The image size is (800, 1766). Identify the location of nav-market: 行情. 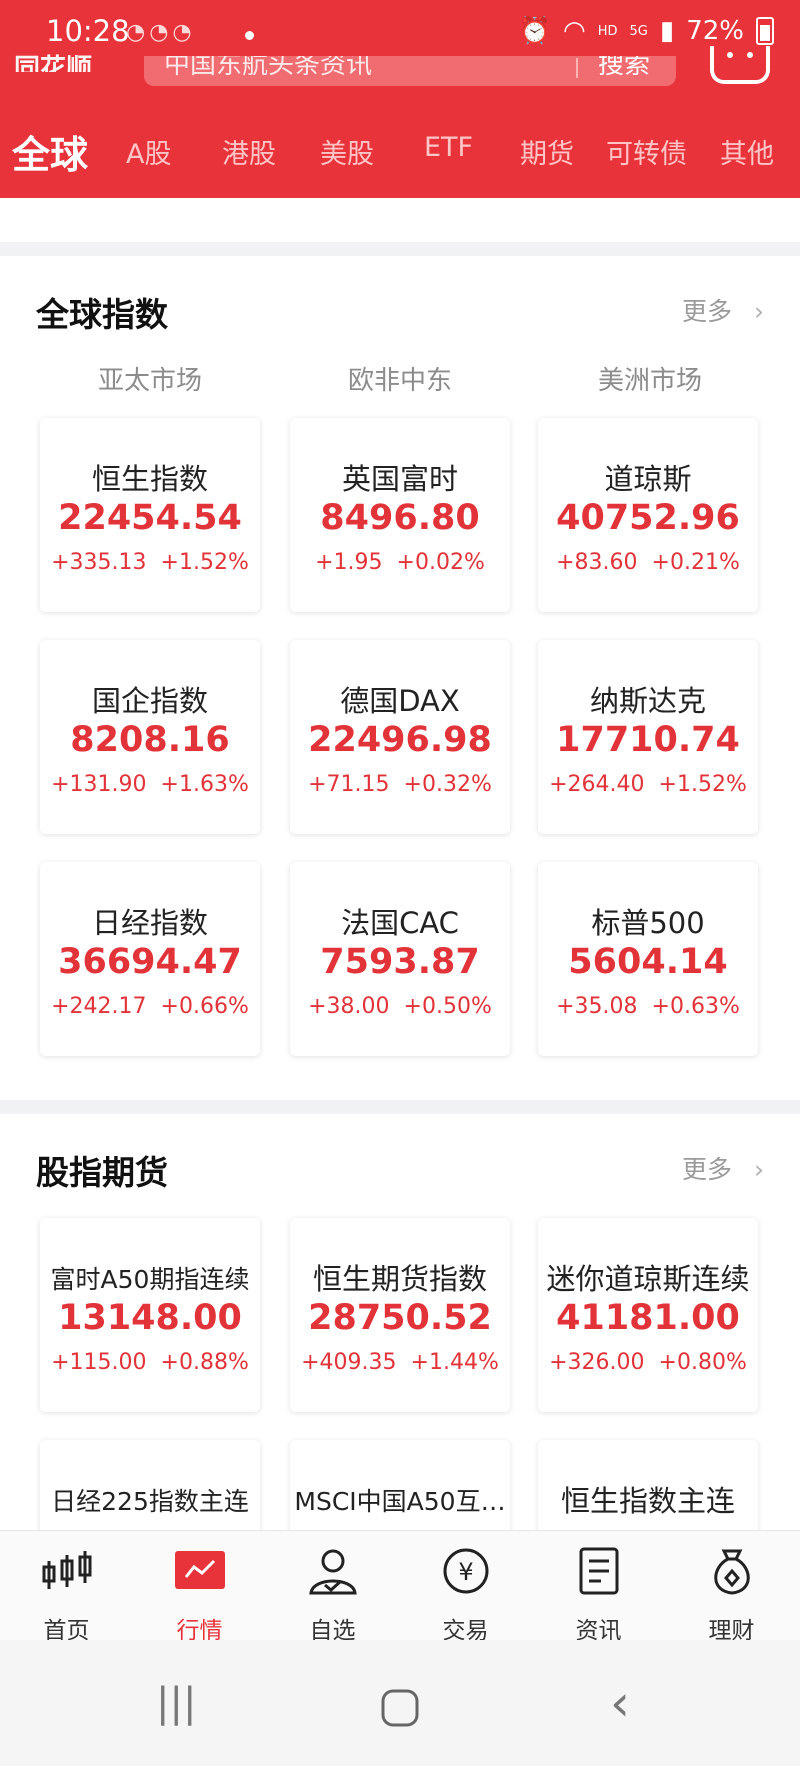
(199, 1587).